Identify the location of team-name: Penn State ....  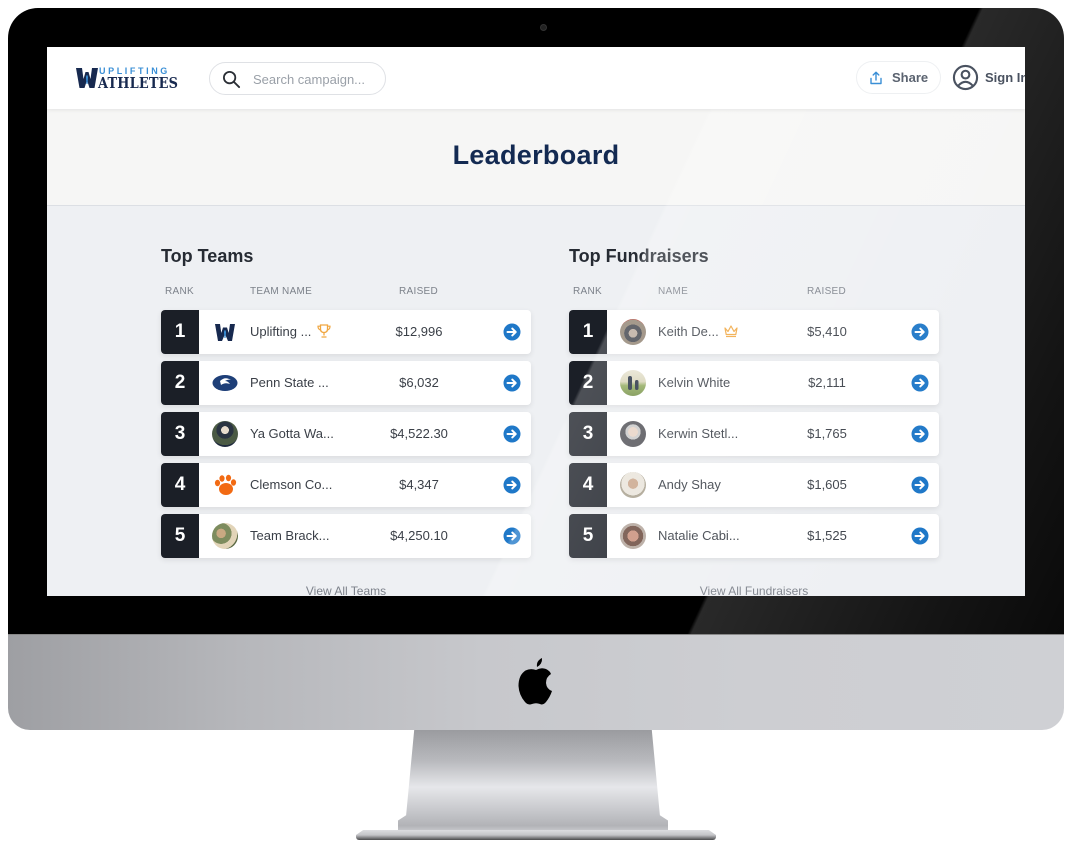
(289, 382).